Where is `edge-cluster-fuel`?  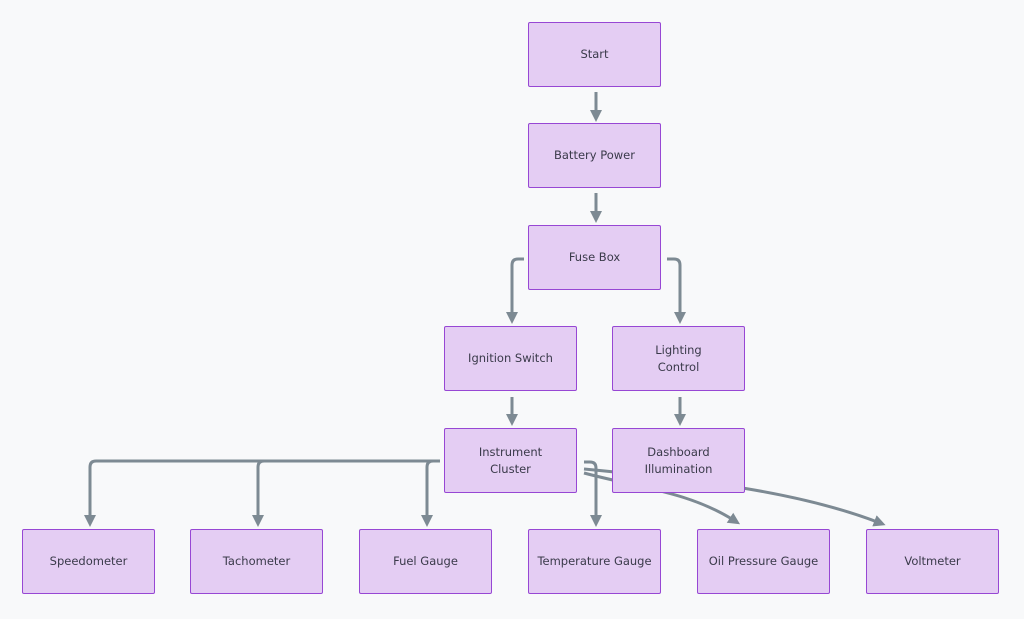
edge-cluster-fuel is located at coordinates (430, 493).